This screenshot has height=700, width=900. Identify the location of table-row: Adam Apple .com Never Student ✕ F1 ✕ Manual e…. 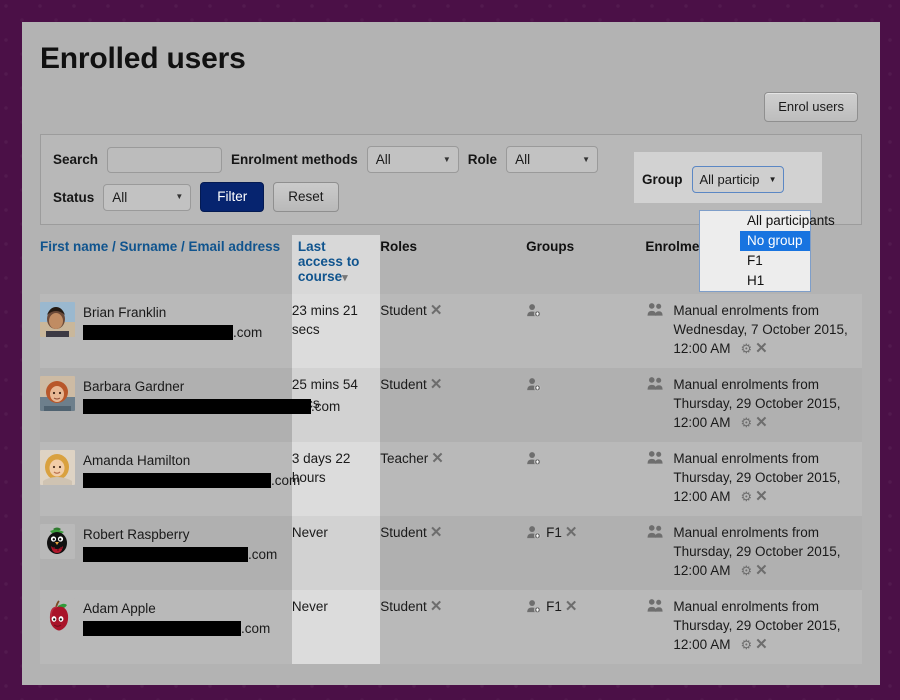
(451, 627).